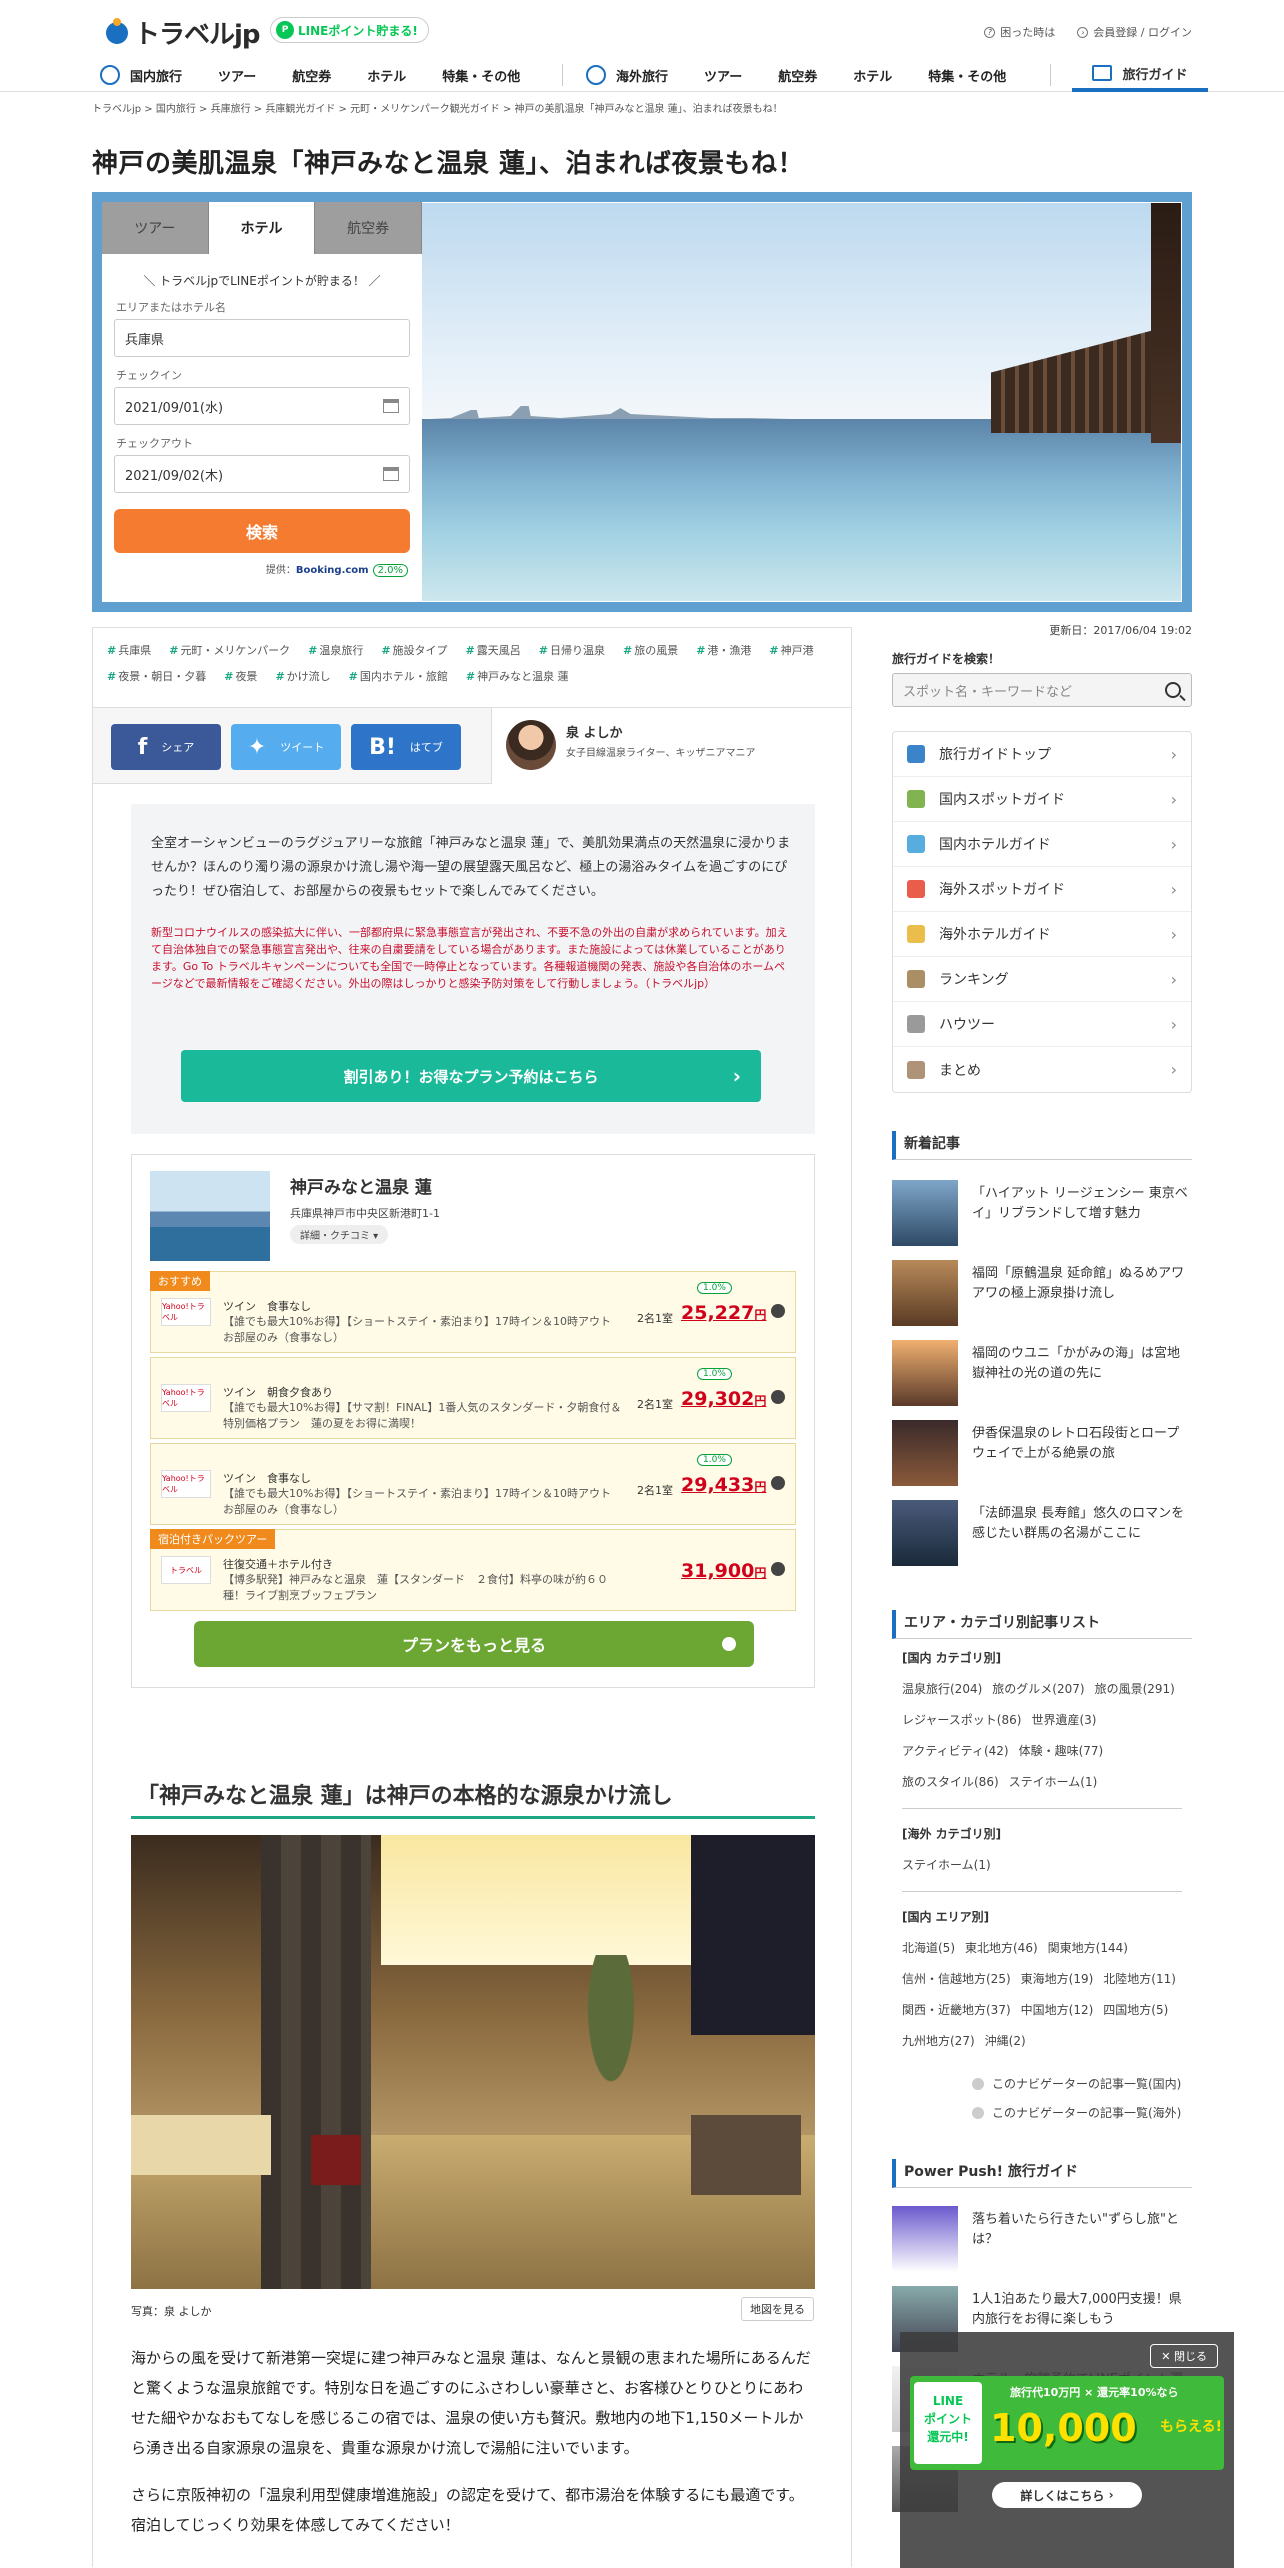  Describe the element at coordinates (1042, 754) in the screenshot. I see `guide-menu-item: 旅行ガイドトップ` at that location.